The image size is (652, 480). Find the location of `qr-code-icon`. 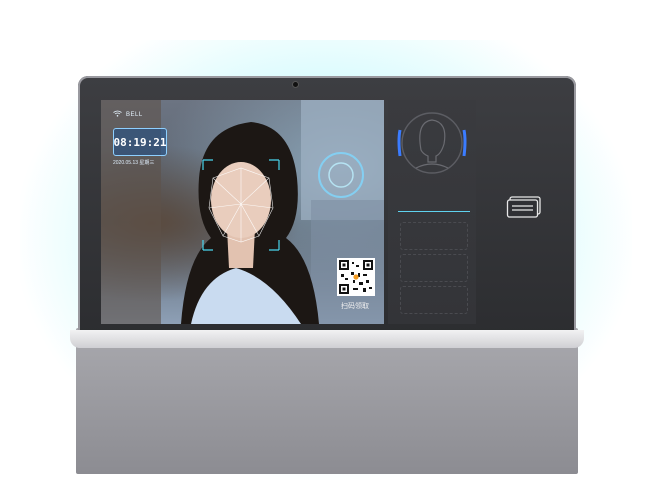

qr-code-icon is located at coordinates (356, 277).